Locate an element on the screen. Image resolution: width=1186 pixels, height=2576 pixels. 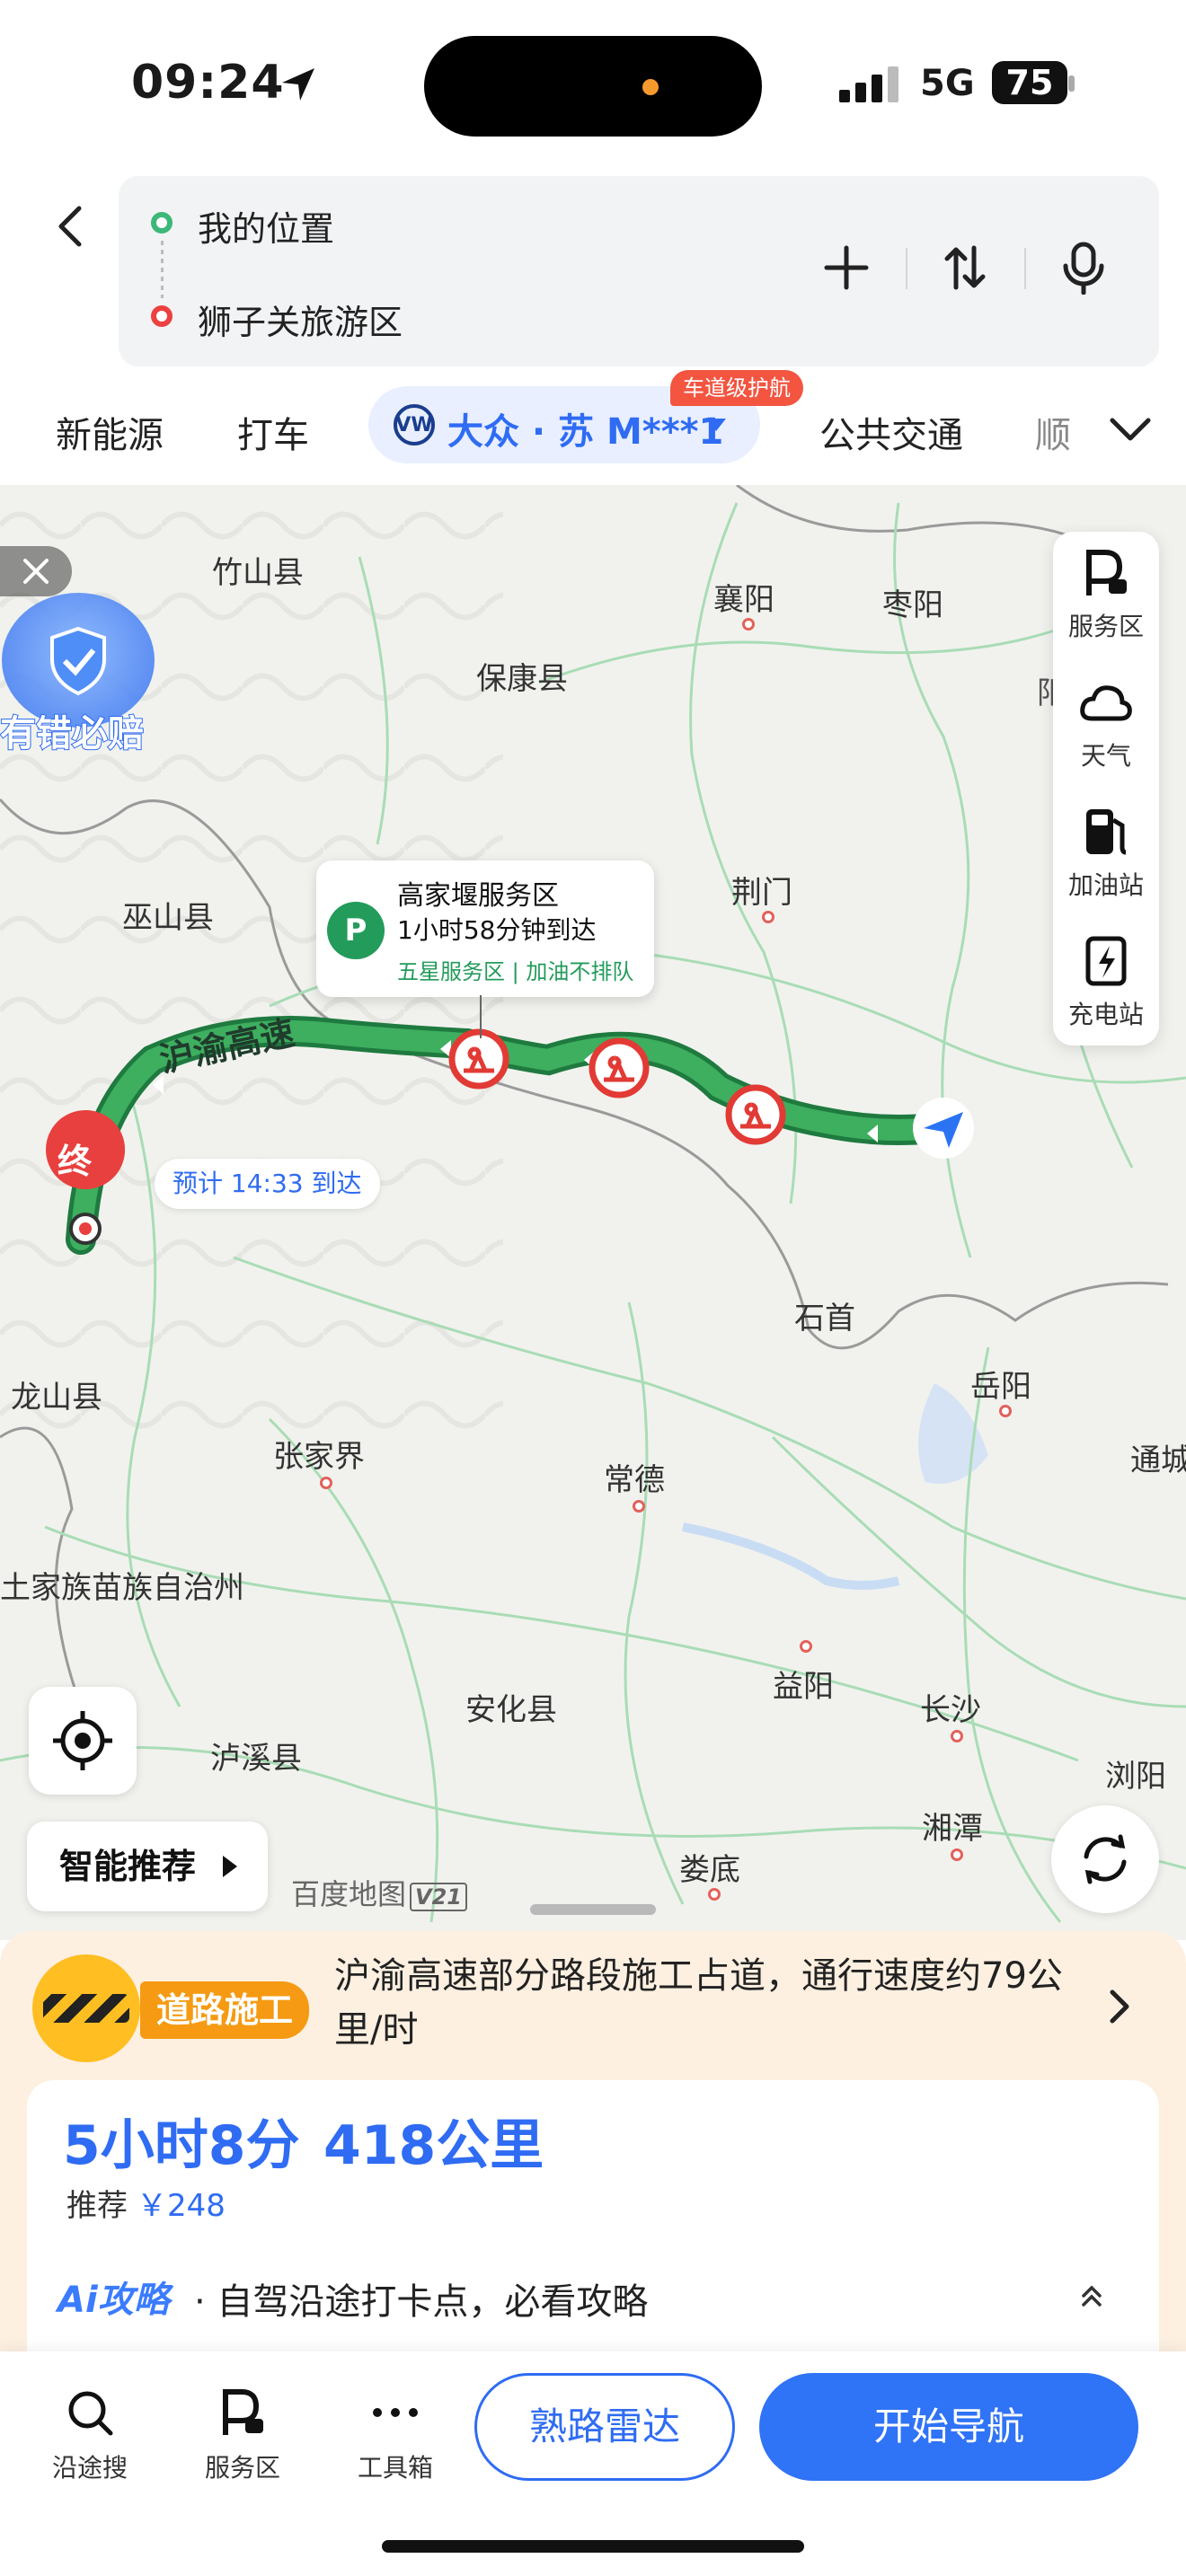
battery-indicator: 75 is located at coordinates (1029, 82).